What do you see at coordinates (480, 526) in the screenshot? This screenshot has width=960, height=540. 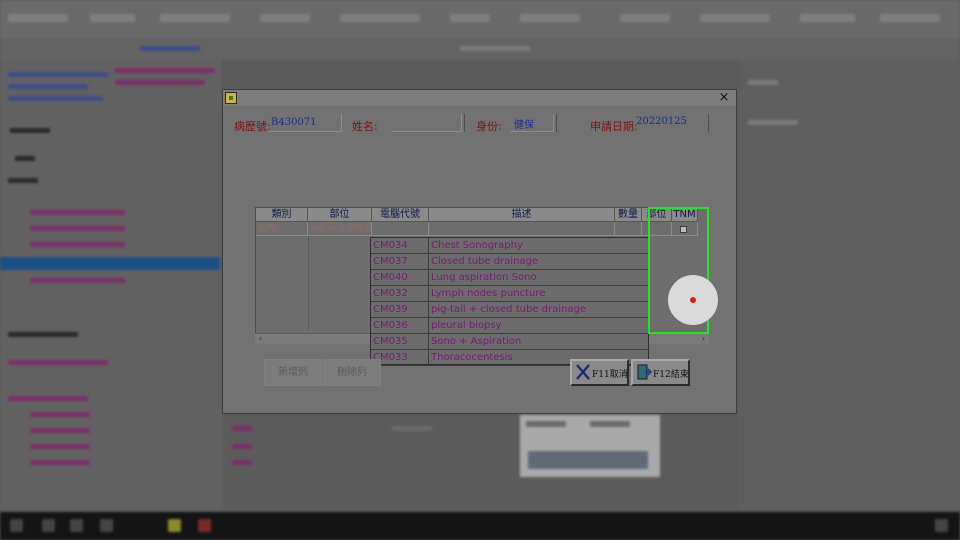 I see `taskbar` at bounding box center [480, 526].